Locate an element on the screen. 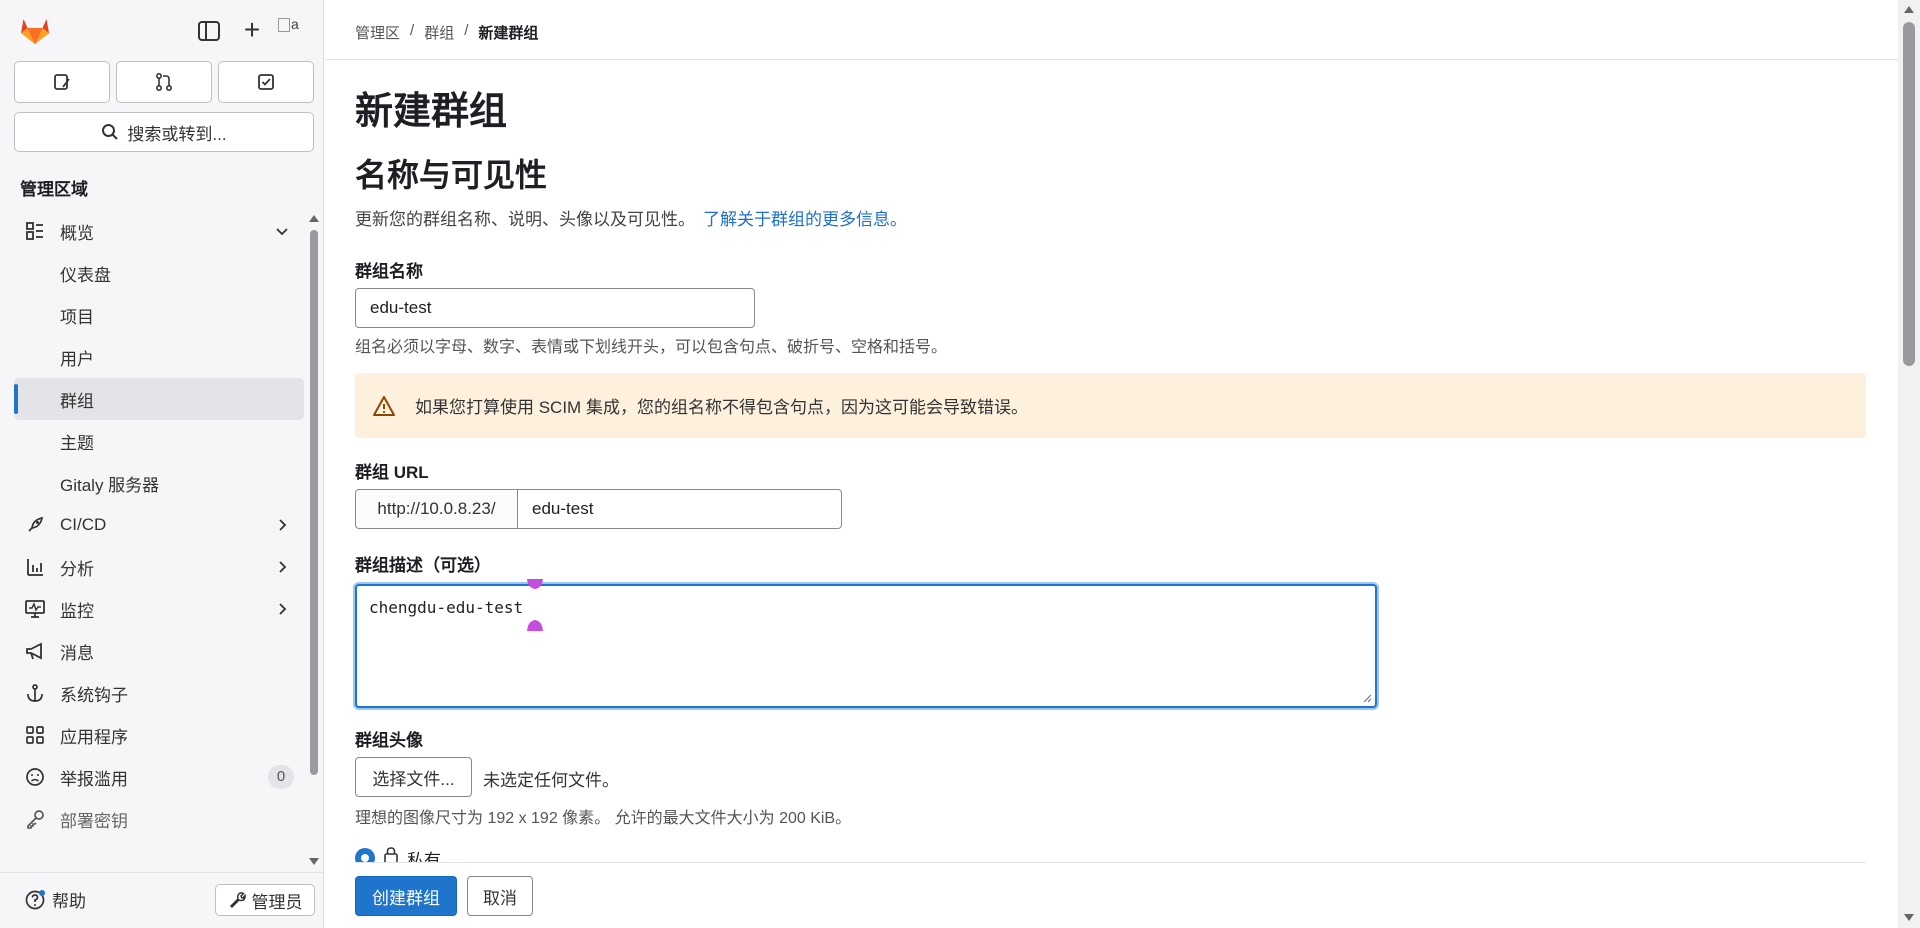  help-button: 帮助 is located at coordinates (55, 899).